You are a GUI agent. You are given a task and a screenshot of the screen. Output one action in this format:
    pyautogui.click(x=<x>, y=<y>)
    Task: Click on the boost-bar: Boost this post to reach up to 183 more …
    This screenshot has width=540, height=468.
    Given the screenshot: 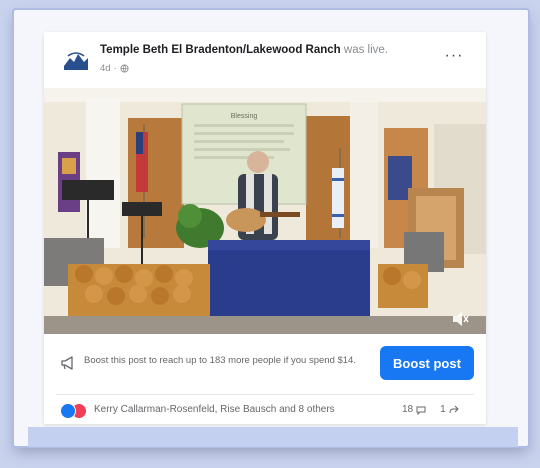 What is the action you would take?
    pyautogui.click(x=265, y=363)
    